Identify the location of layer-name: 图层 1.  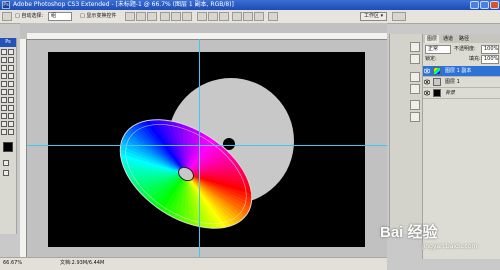
(452, 82).